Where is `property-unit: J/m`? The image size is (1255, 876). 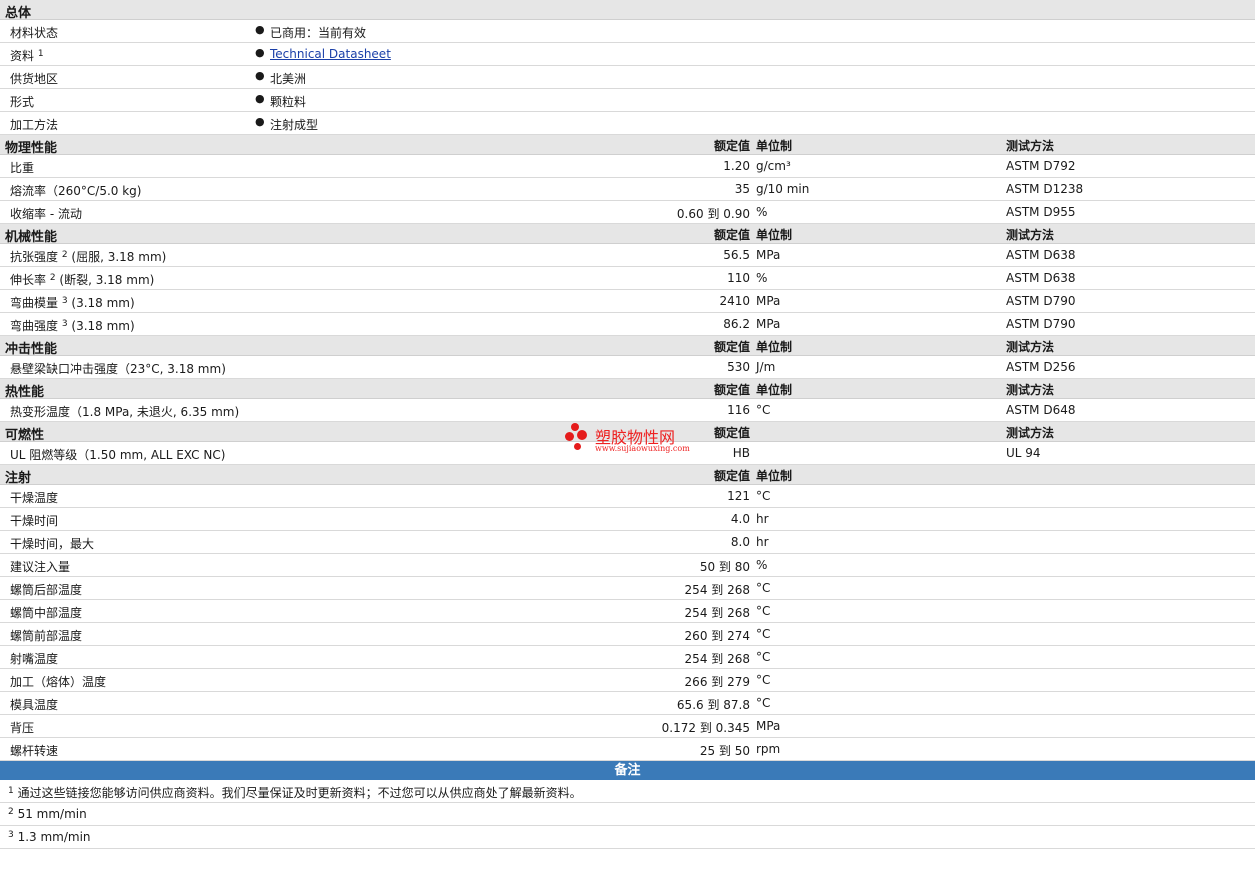 property-unit: J/m is located at coordinates (766, 367).